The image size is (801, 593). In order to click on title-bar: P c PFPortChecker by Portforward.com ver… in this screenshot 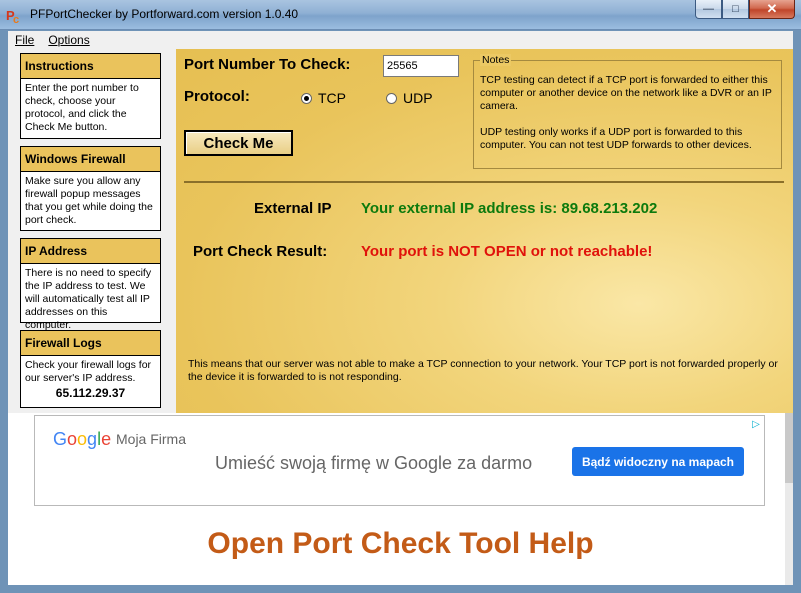, I will do `click(400, 15)`.